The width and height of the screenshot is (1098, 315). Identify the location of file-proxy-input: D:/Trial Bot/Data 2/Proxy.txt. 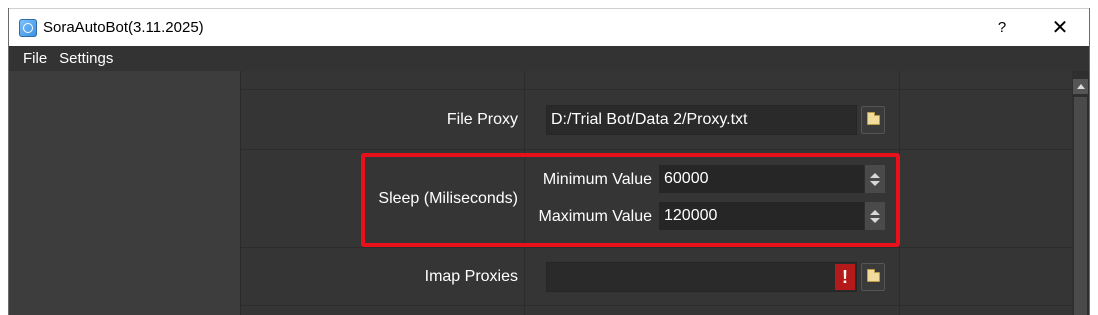
(701, 120).